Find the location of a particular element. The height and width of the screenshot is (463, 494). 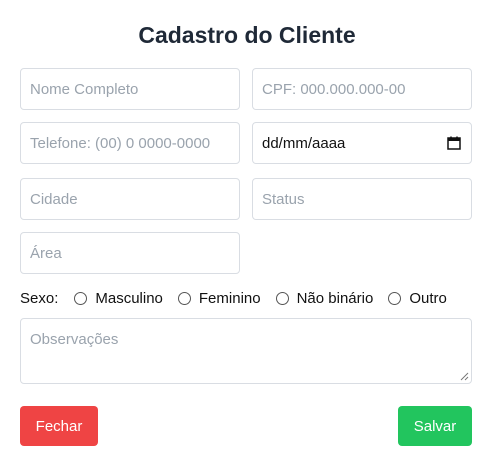

resize-handle-icon is located at coordinates (464, 376).